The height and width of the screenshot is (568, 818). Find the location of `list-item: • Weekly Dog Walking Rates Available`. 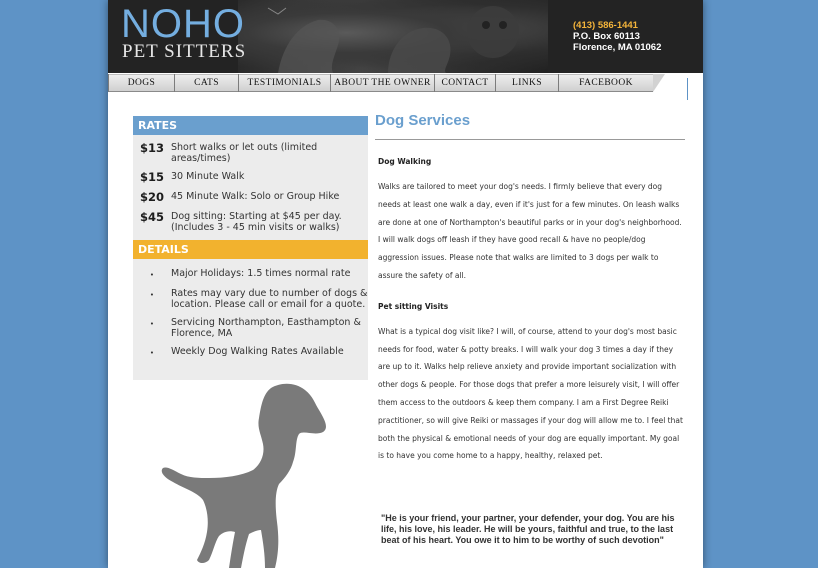

list-item: • Weekly Dog Walking Rates Available is located at coordinates (250, 355).